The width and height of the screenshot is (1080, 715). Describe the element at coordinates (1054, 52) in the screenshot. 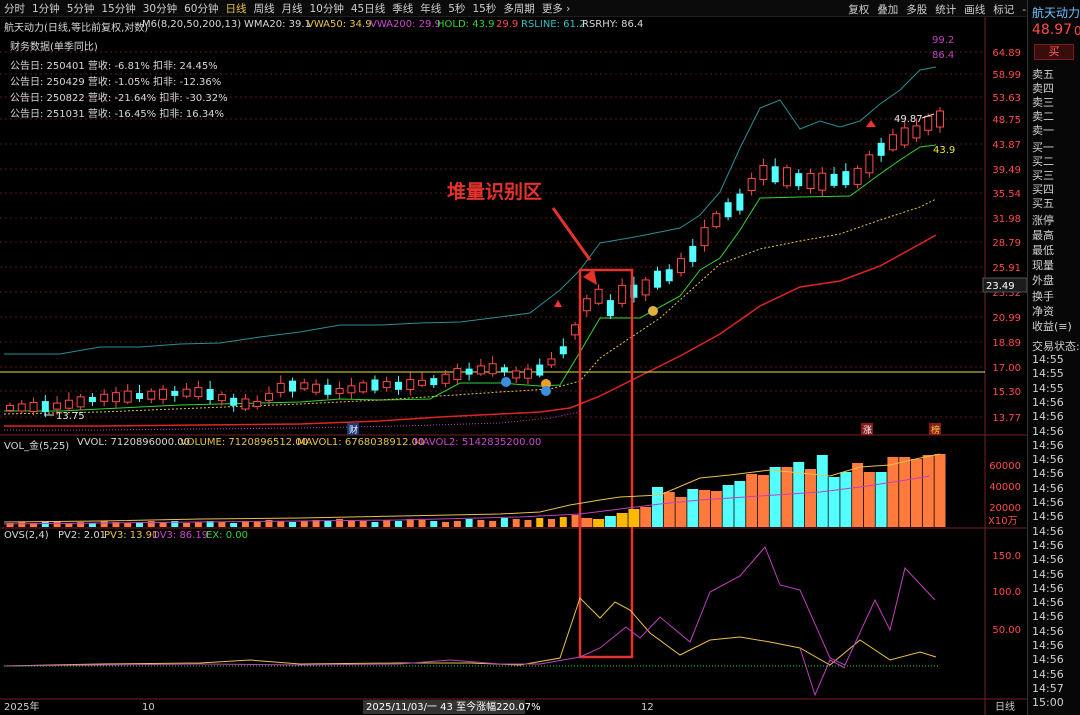

I see `buy-button: 买` at that location.